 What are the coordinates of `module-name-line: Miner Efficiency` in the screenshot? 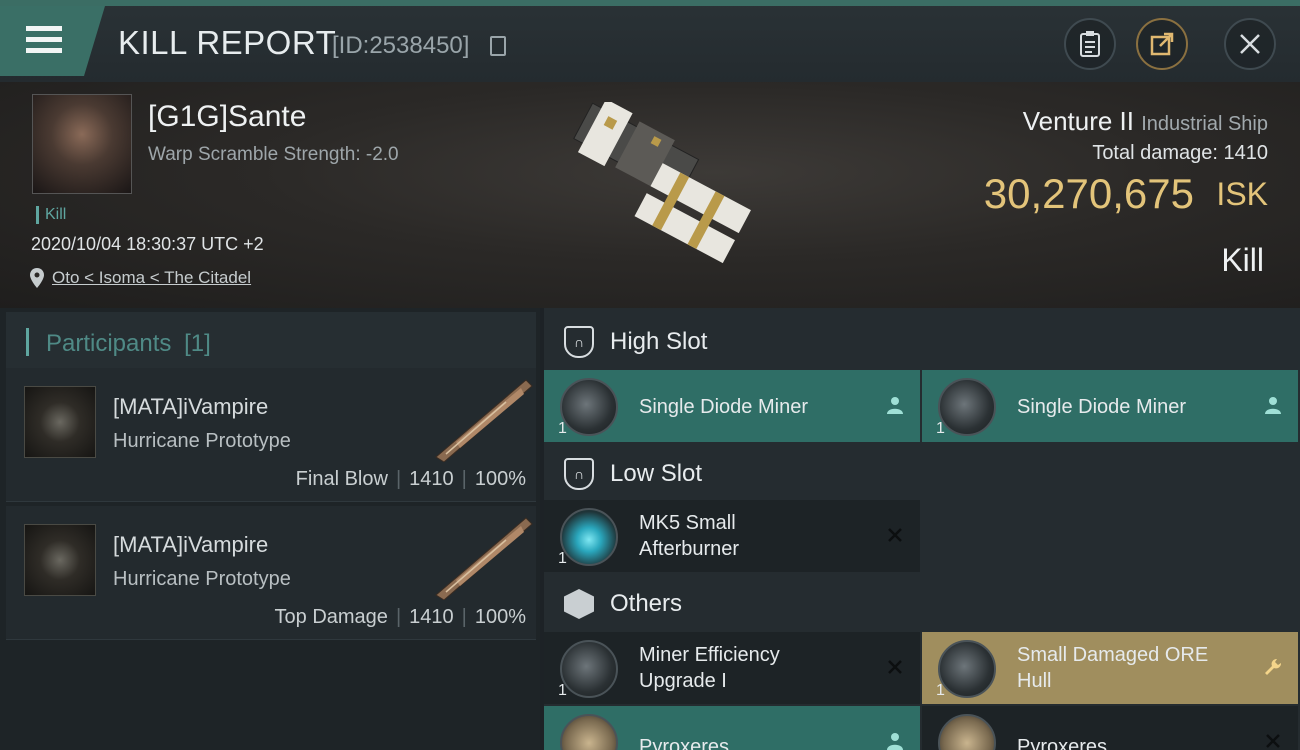 It's located at (709, 655).